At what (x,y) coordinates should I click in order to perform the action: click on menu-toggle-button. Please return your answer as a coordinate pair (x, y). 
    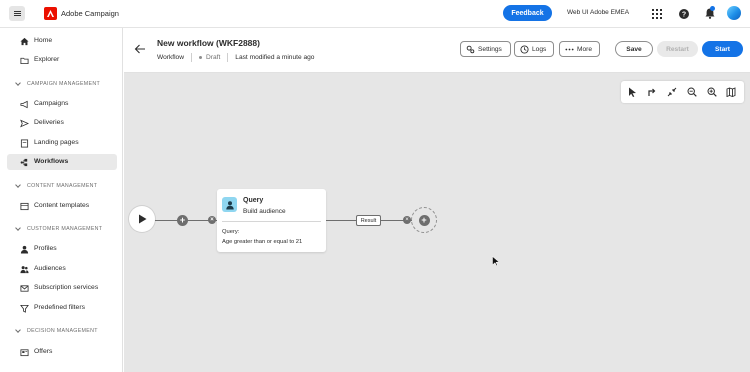
    Looking at the image, I should click on (17, 13).